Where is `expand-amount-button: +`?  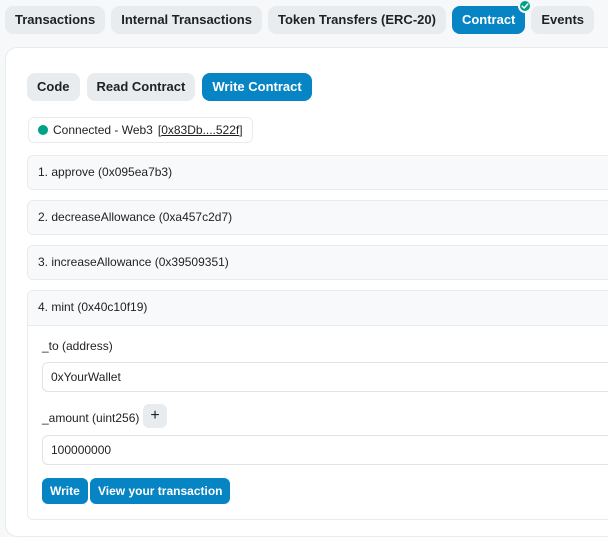 expand-amount-button: + is located at coordinates (155, 416).